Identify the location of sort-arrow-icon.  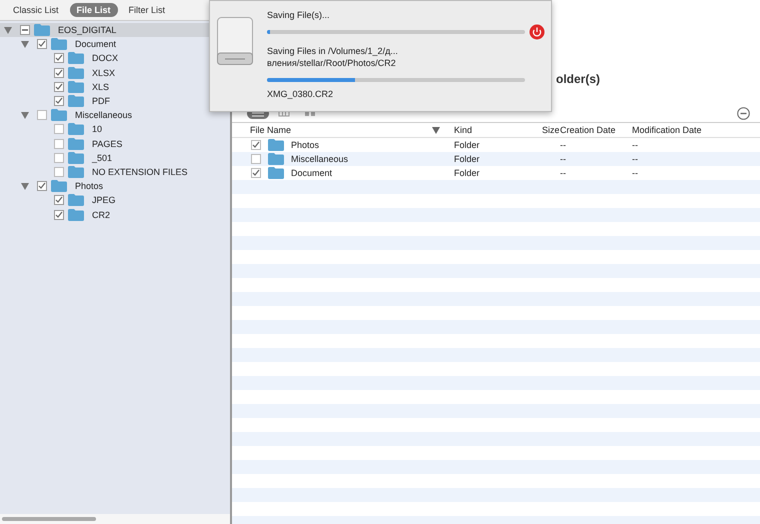
(436, 130).